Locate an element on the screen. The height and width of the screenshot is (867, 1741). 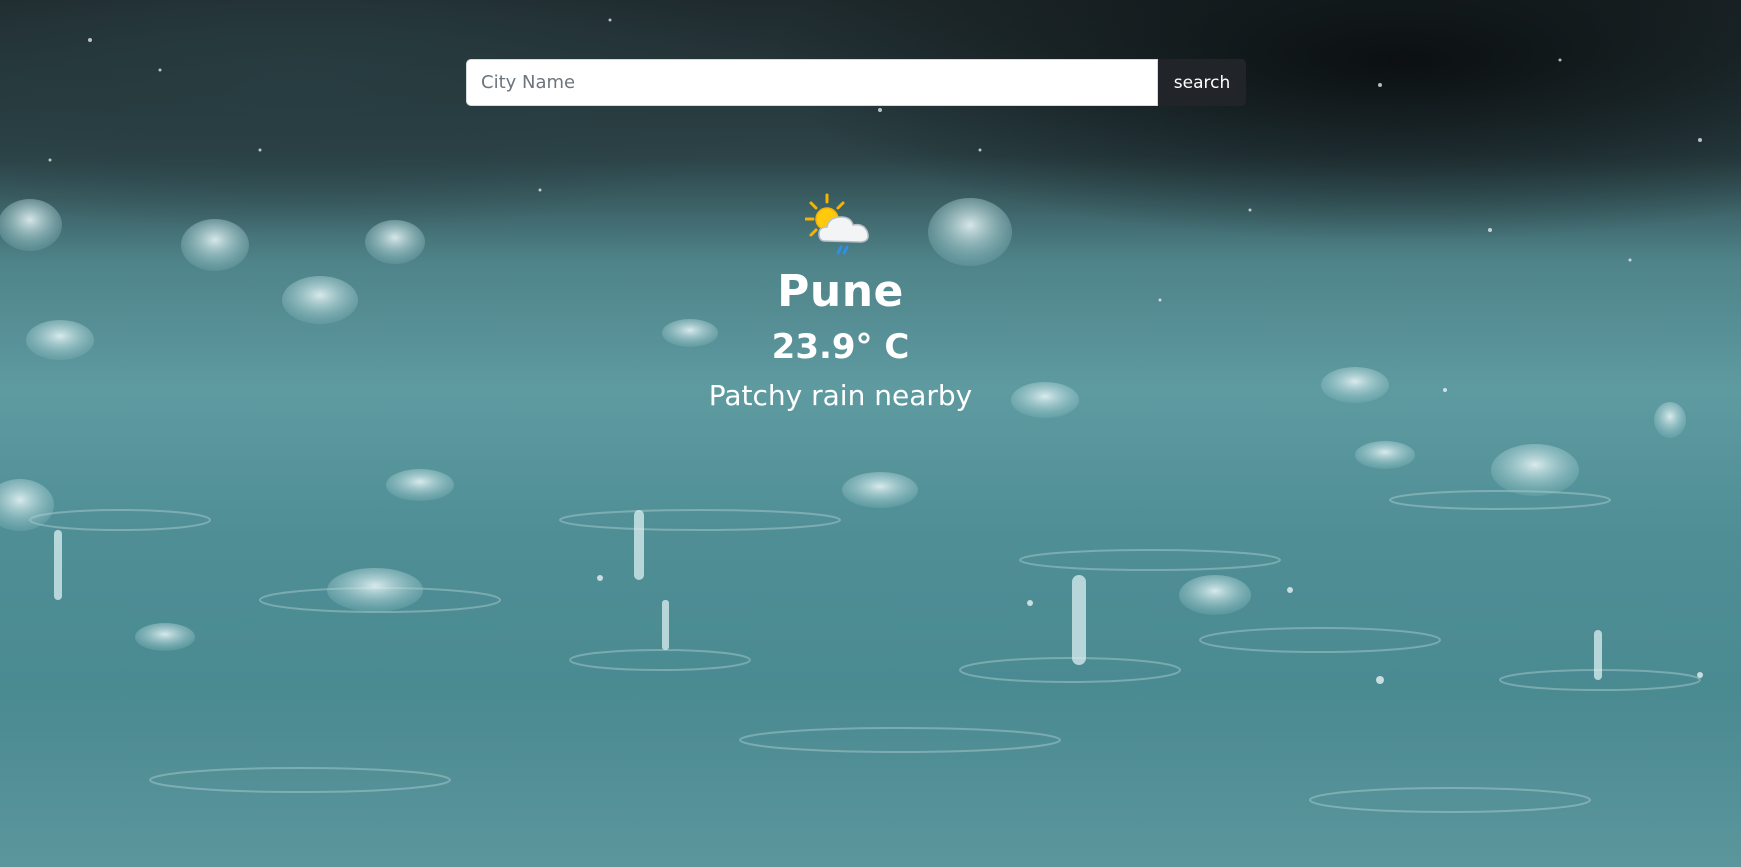
search-bar: search is located at coordinates (856, 82).